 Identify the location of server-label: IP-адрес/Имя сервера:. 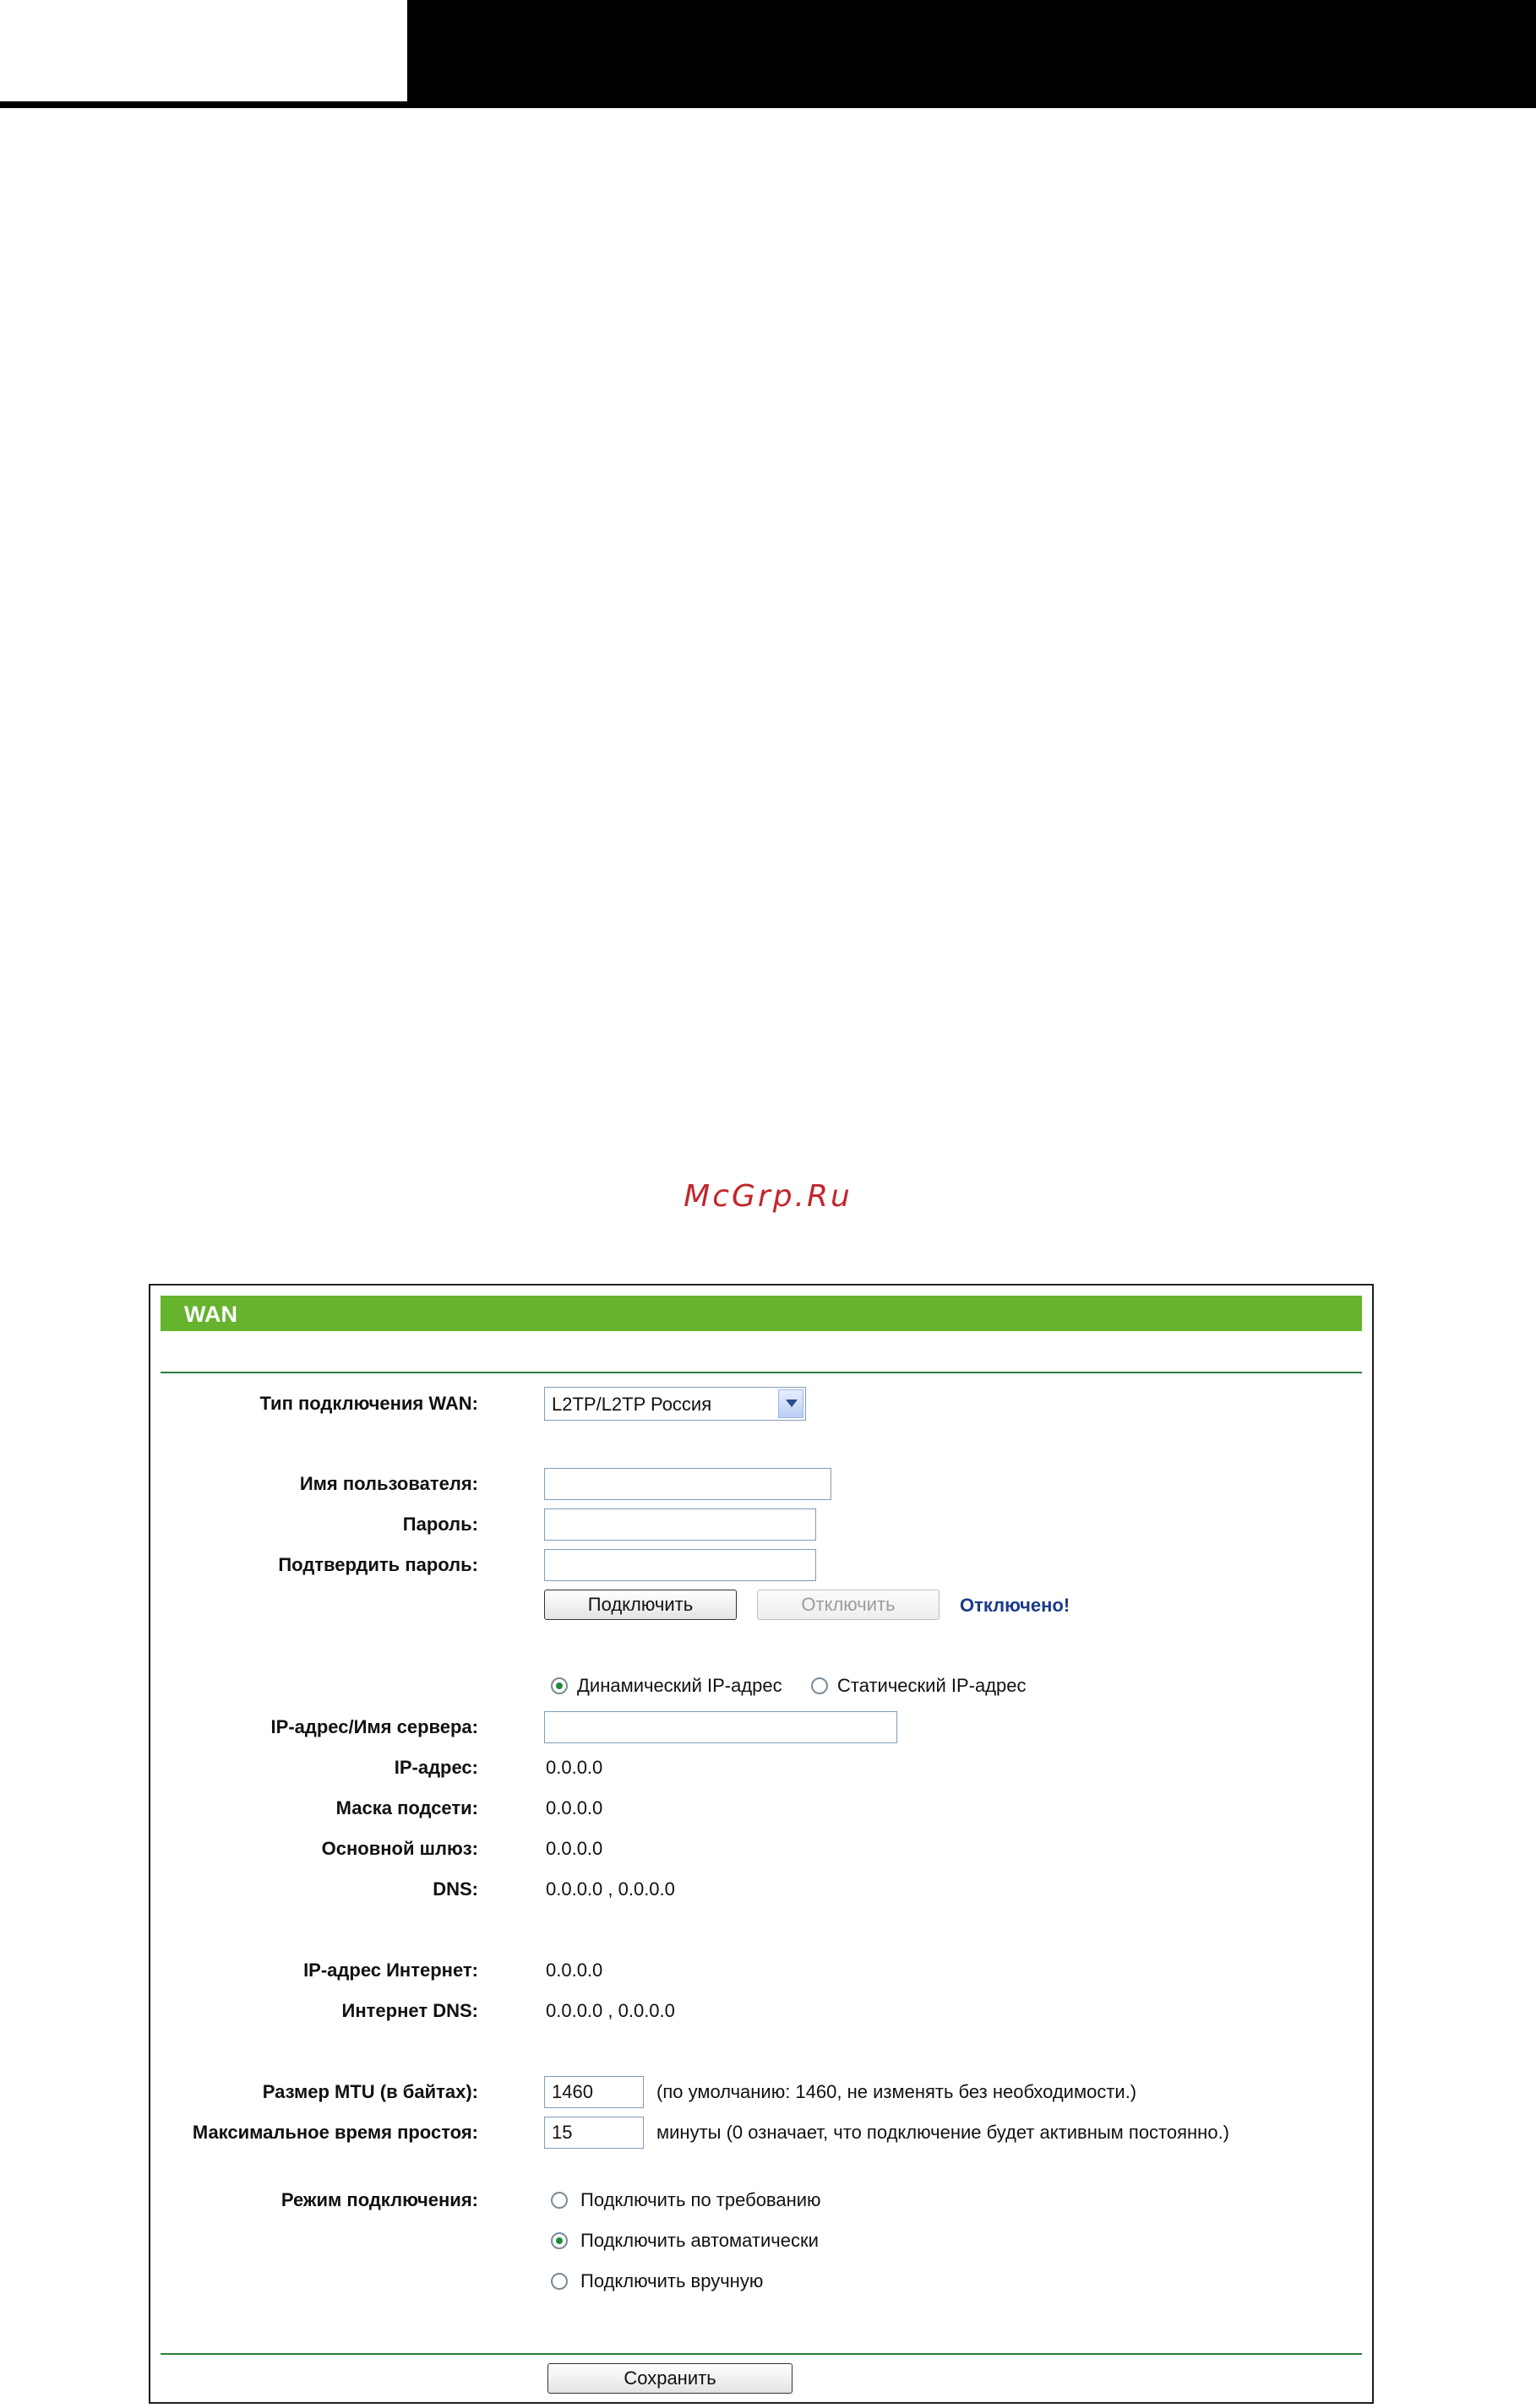
(374, 1726).